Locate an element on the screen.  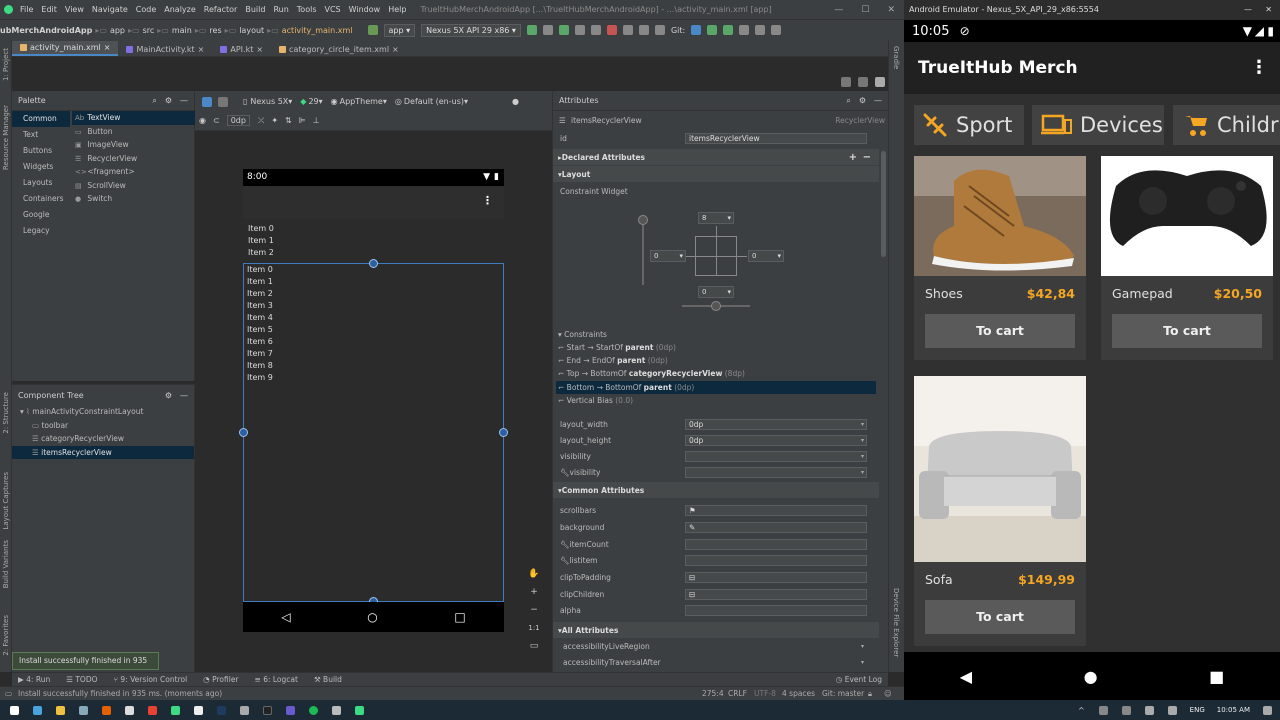
overflow-menu-icon: ⋮ is located at coordinates (1259, 68).